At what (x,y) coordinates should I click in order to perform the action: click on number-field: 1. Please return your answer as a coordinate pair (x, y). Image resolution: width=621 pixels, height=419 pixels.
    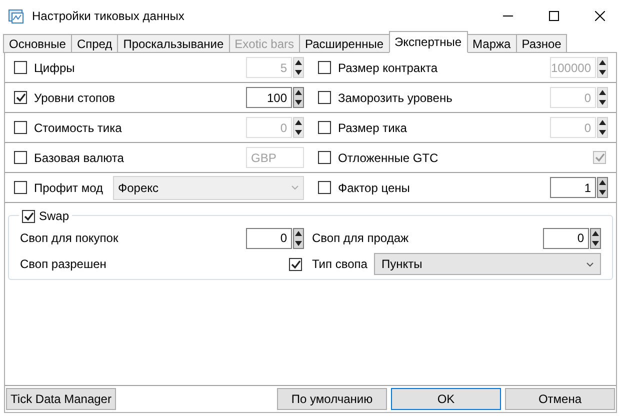
    Looking at the image, I should click on (573, 187).